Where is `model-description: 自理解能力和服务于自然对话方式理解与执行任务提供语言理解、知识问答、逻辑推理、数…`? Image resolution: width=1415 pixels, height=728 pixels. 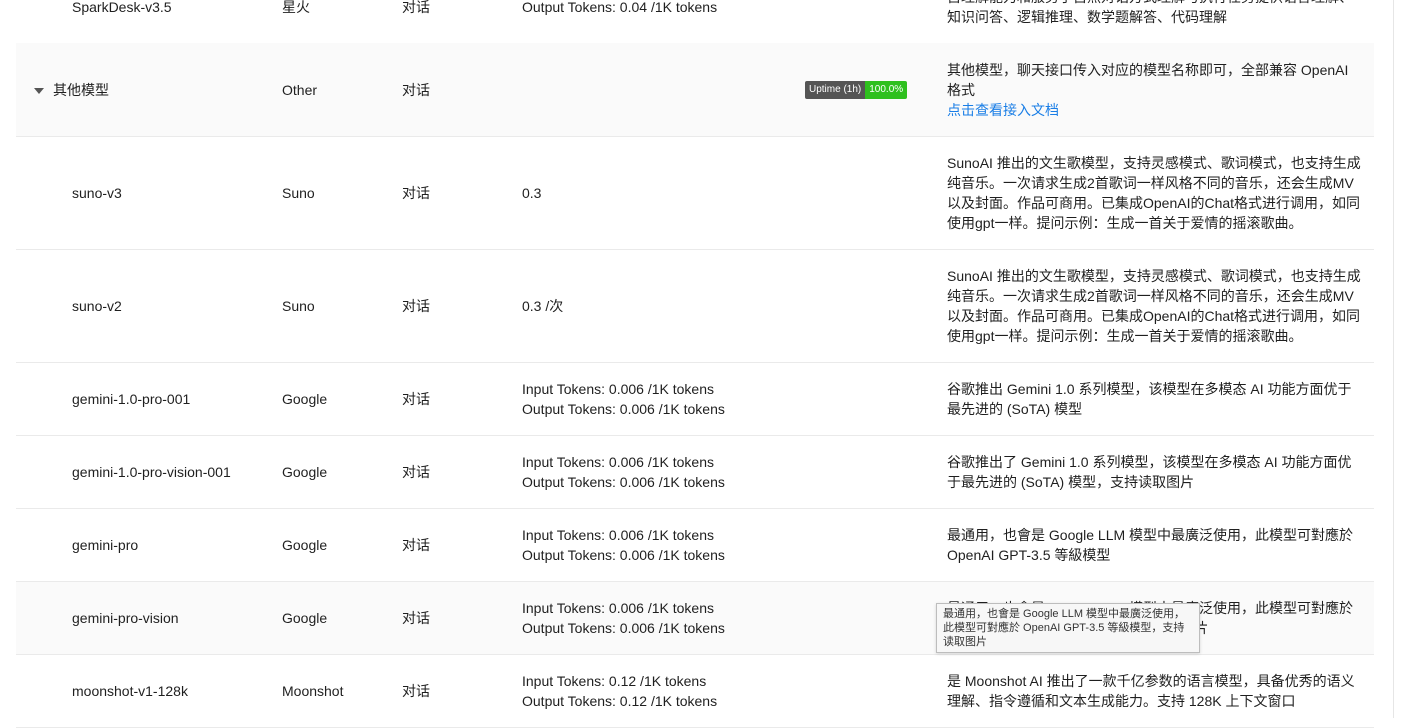
model-description: 自理解能力和服务于自然对话方式理解与执行任务提供语言理解、知识问答、逻辑推理、数… is located at coordinates (1150, 12).